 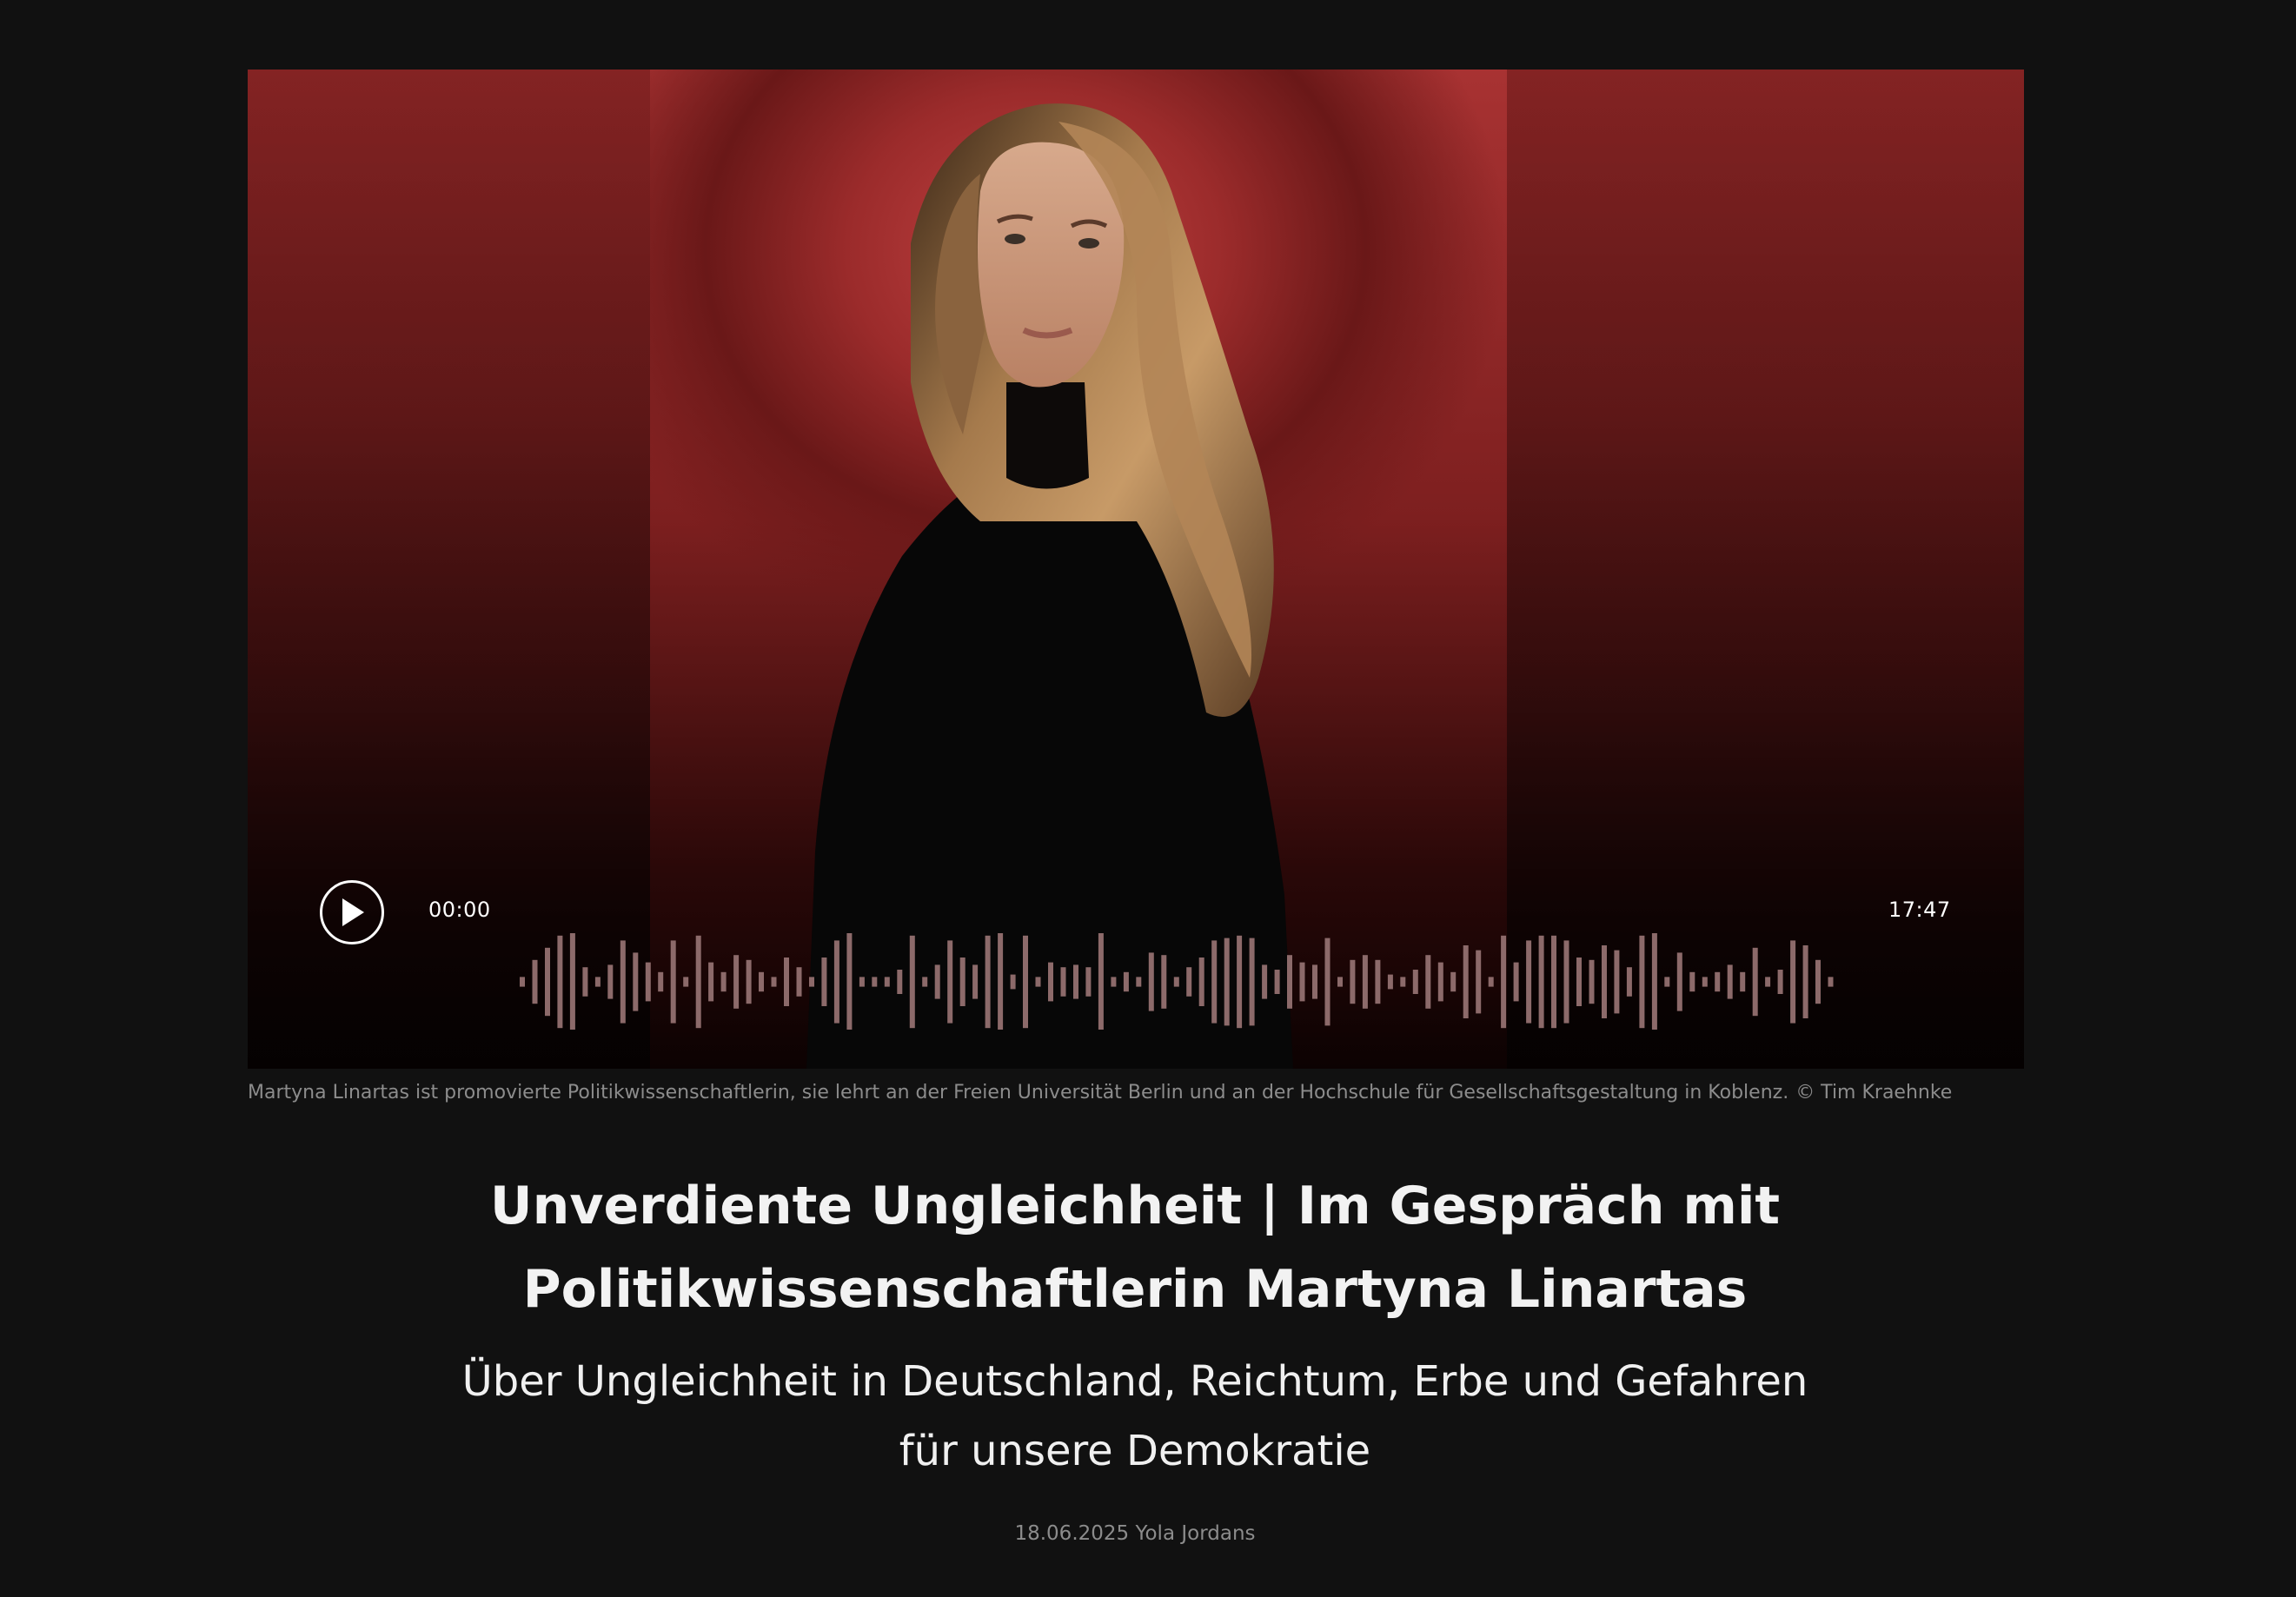 What do you see at coordinates (460, 910) in the screenshot?
I see `current-time: 00:00` at bounding box center [460, 910].